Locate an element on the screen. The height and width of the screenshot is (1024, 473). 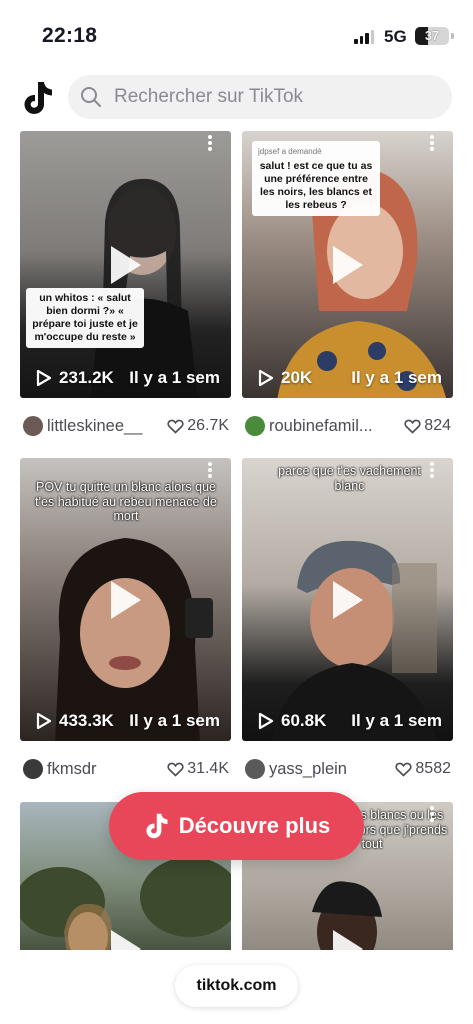
view-count: 60.8K is located at coordinates (292, 721).